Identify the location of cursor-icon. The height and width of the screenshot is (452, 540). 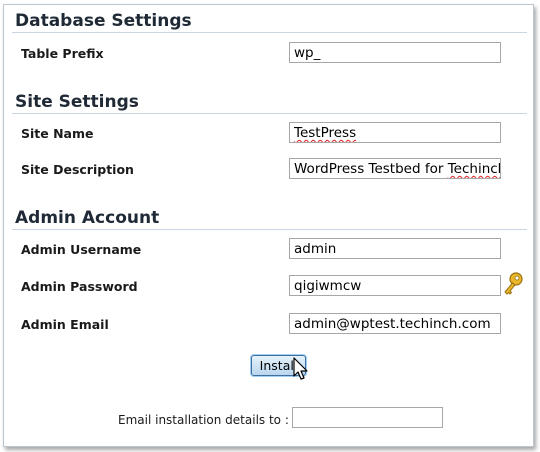
(300, 368).